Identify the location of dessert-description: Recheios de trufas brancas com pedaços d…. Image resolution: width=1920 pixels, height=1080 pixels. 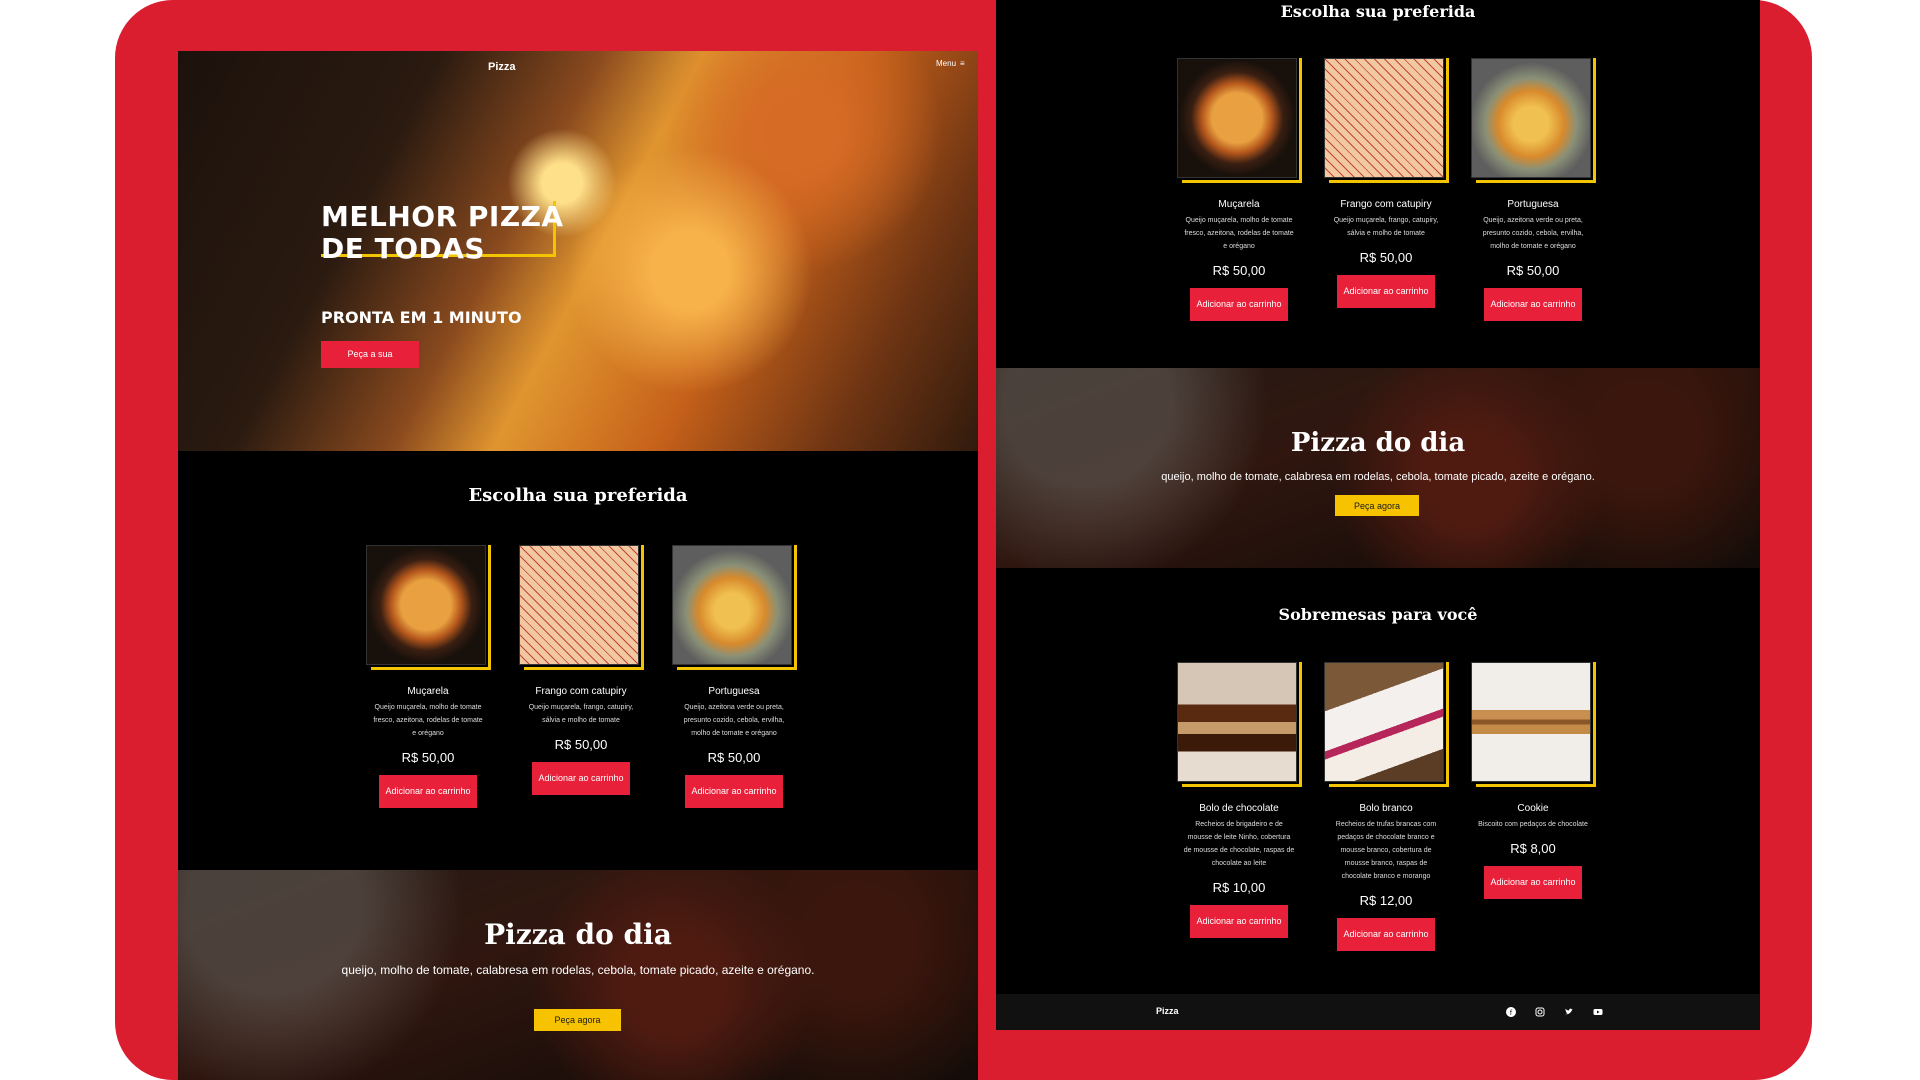
(1386, 850).